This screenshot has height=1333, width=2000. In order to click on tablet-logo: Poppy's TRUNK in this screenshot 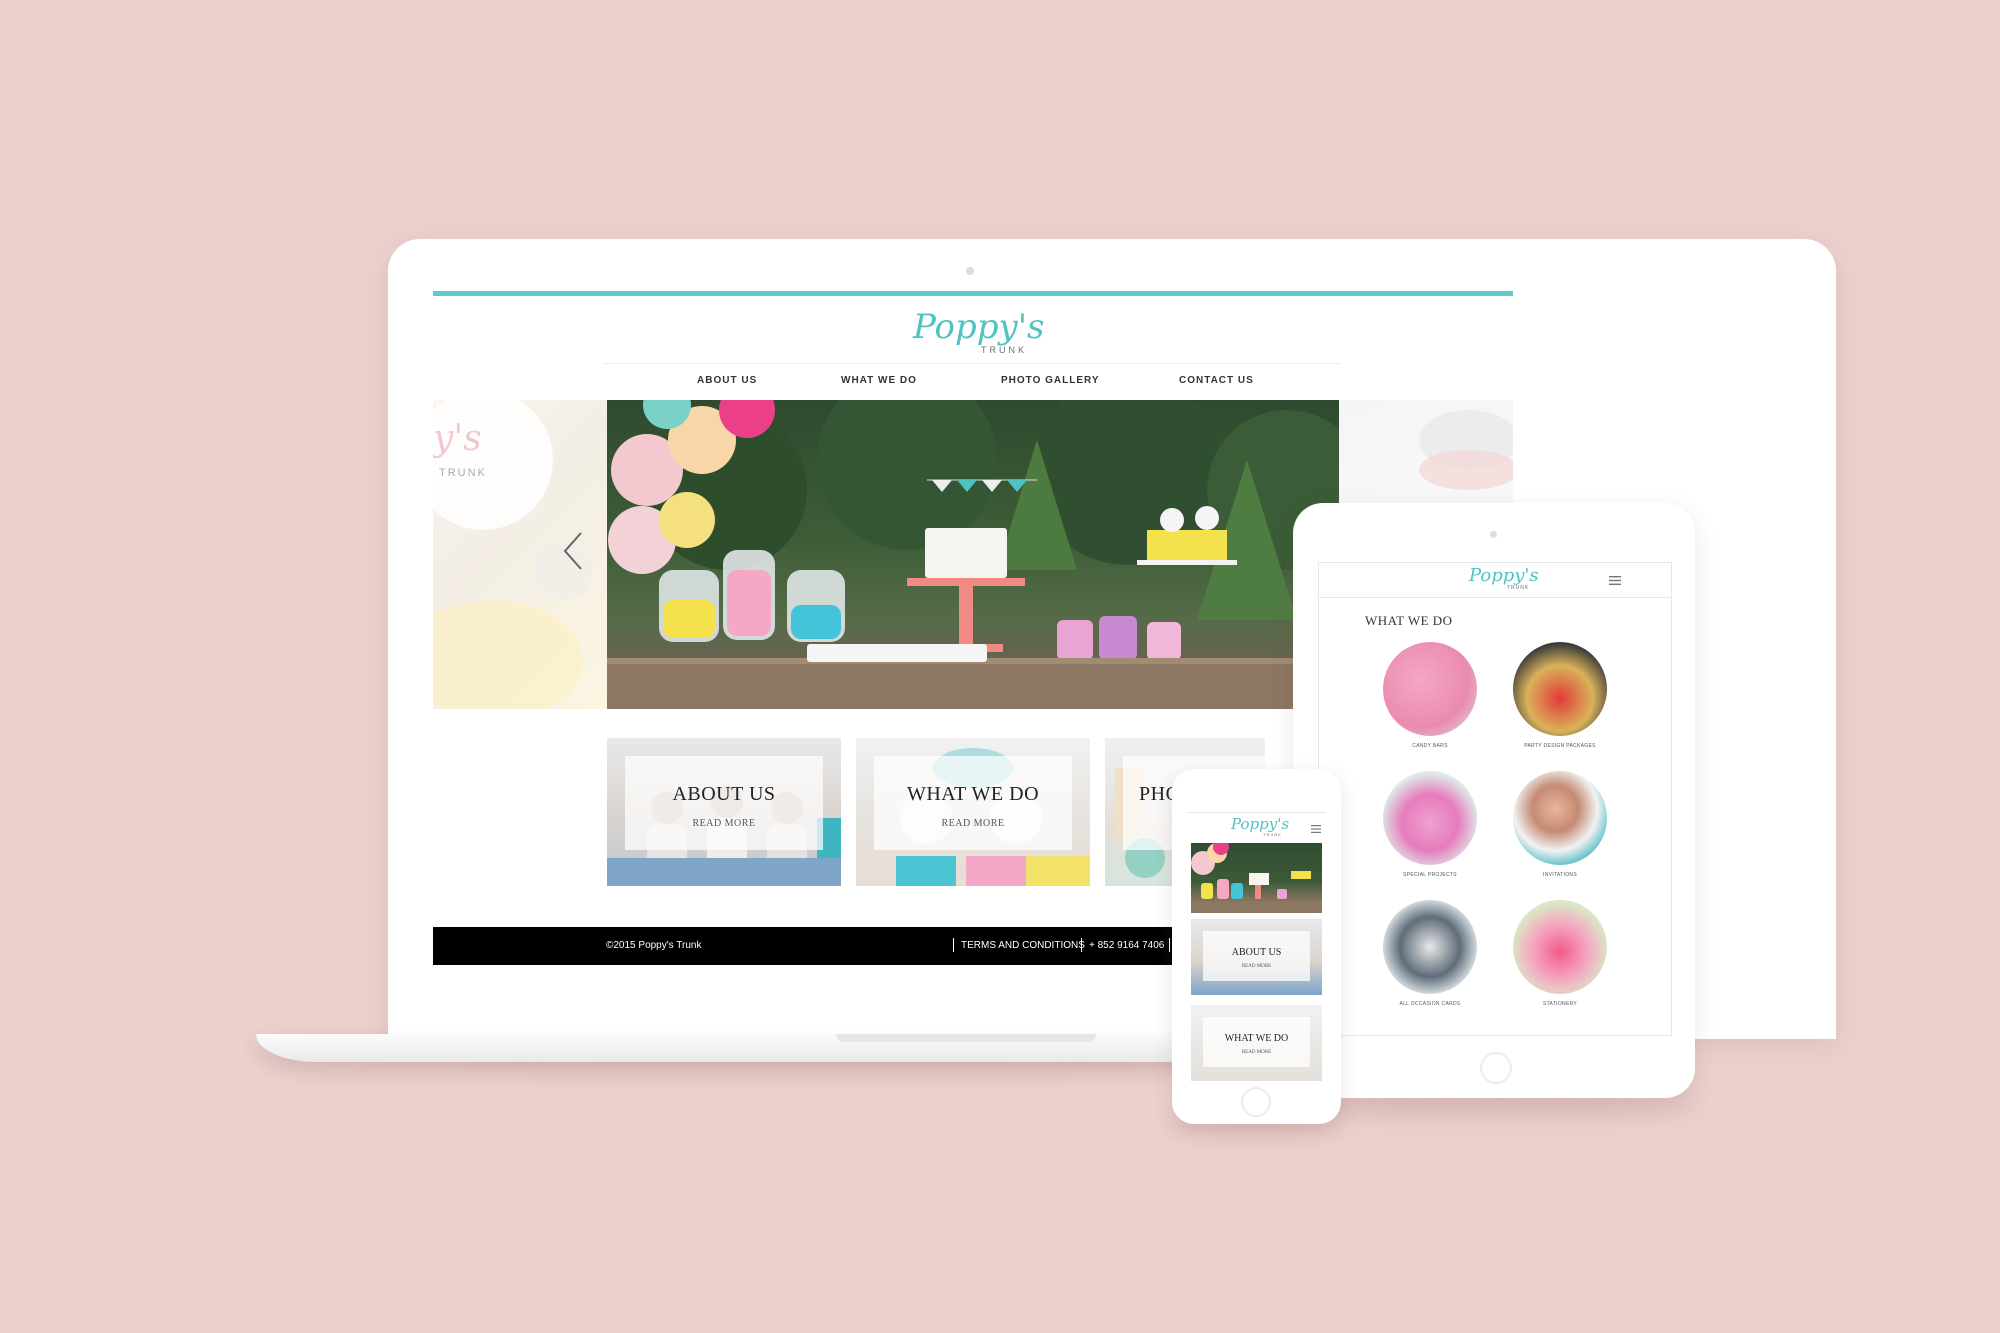, I will do `click(1504, 580)`.